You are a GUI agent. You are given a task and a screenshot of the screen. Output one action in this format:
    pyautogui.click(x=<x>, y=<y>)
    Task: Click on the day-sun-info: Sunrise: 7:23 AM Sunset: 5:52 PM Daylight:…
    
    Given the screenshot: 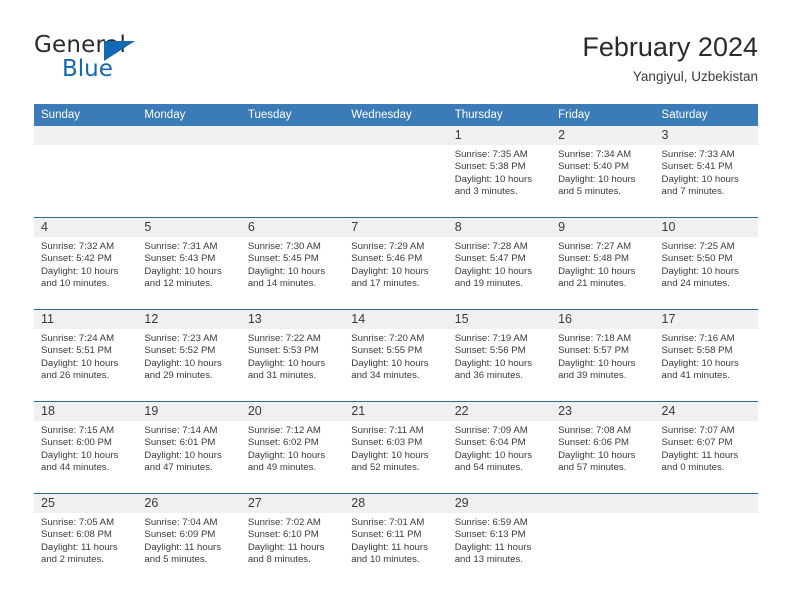 What is the action you would take?
    pyautogui.click(x=188, y=356)
    